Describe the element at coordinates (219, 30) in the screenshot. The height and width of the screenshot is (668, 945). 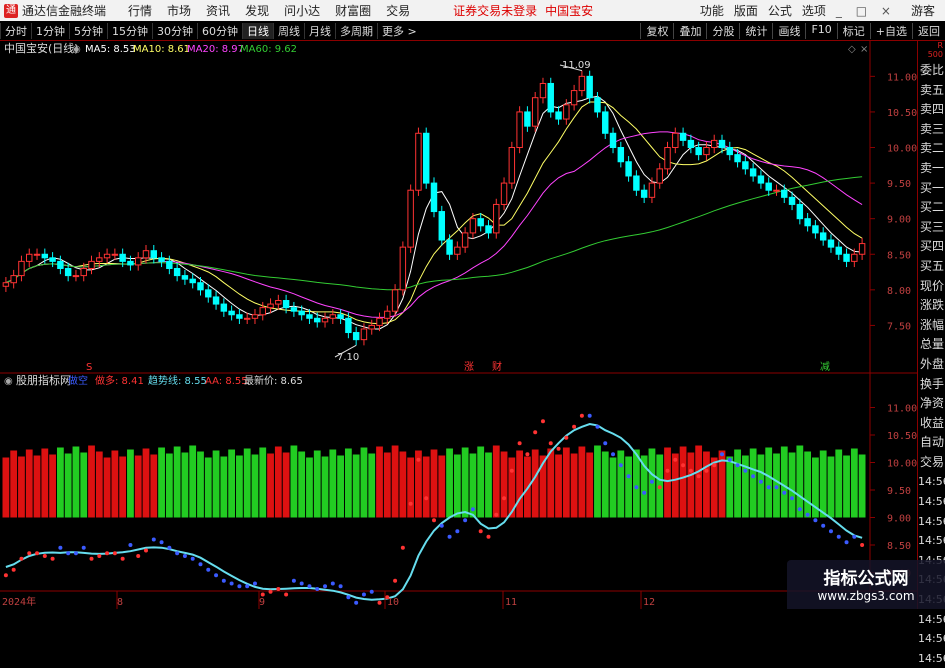
I see `period-60min: 60分钟` at that location.